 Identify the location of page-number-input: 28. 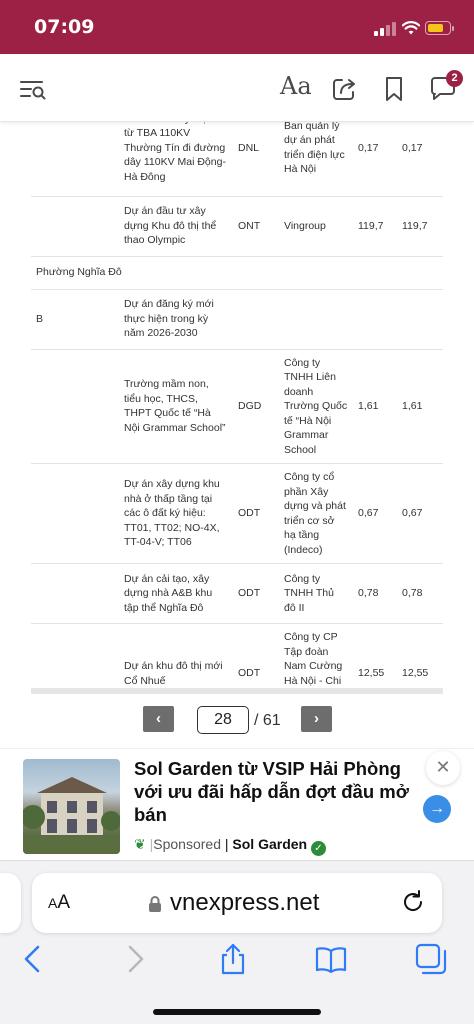
(223, 720).